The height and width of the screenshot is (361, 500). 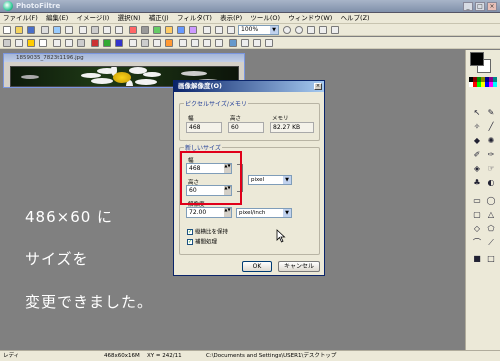 What do you see at coordinates (69, 30) in the screenshot?
I see `undo-icon` at bounding box center [69, 30].